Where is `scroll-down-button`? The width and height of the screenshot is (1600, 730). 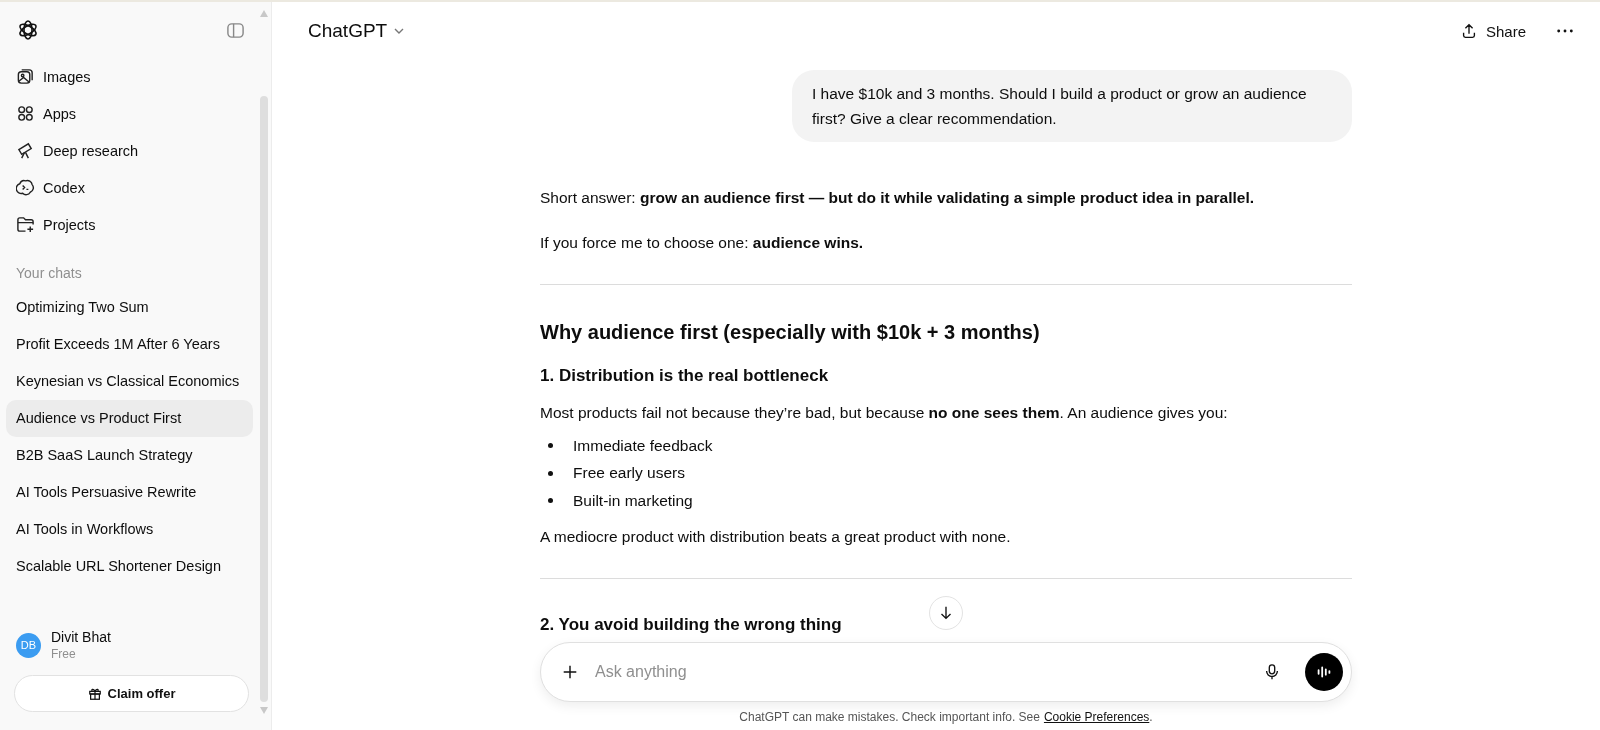 scroll-down-button is located at coordinates (946, 613).